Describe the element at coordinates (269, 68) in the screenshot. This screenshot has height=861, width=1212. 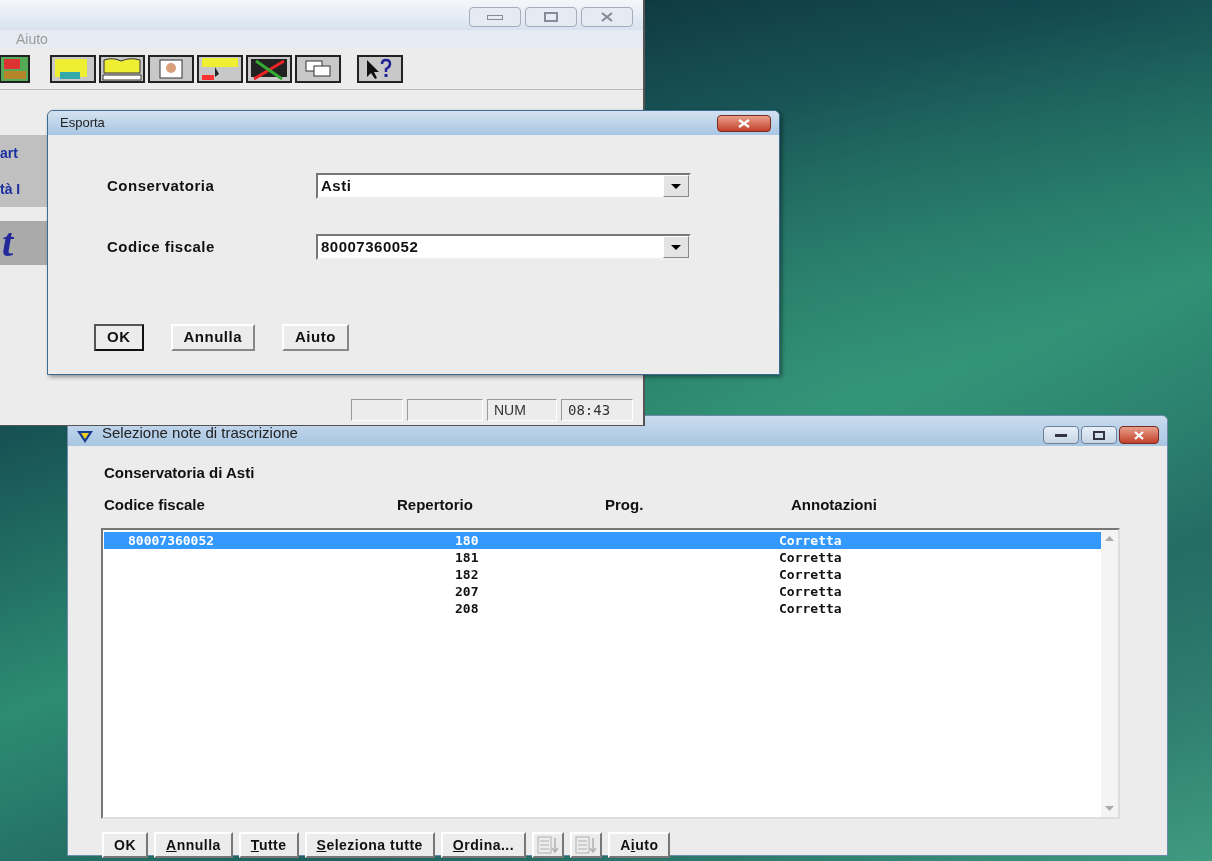
I see `tools-icon` at that location.